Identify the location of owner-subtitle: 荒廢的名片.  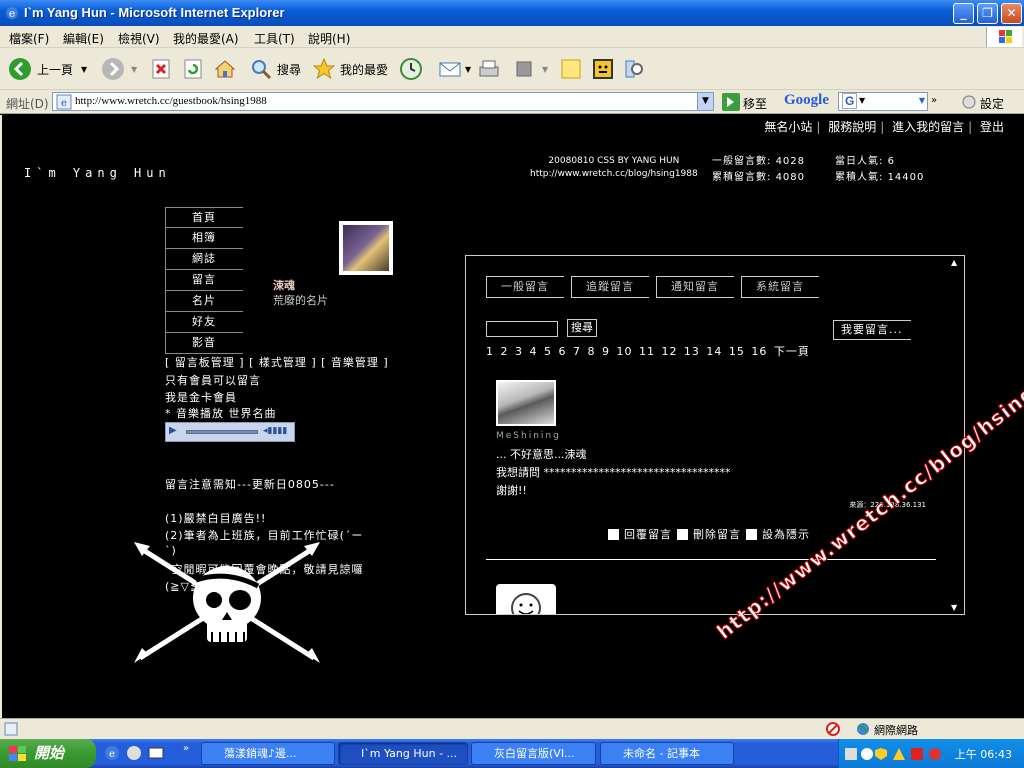
(300, 300).